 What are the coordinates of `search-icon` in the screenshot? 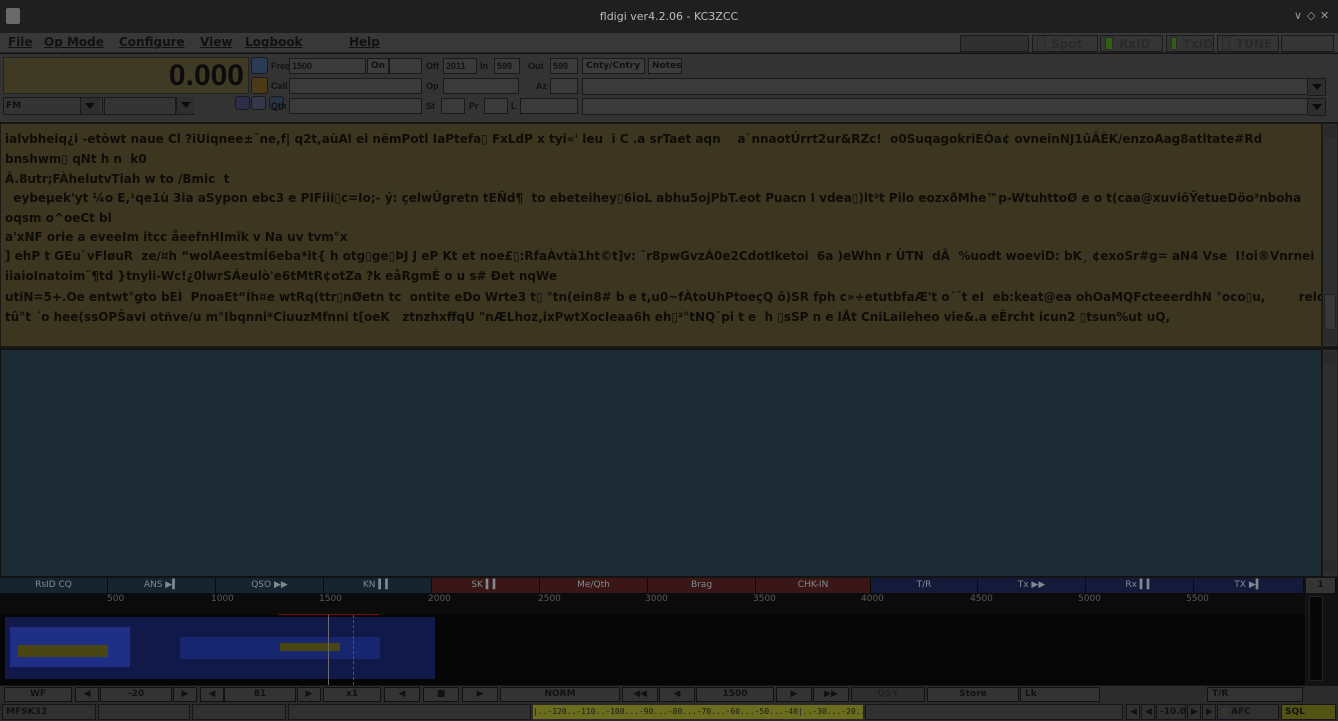 It's located at (259, 65).